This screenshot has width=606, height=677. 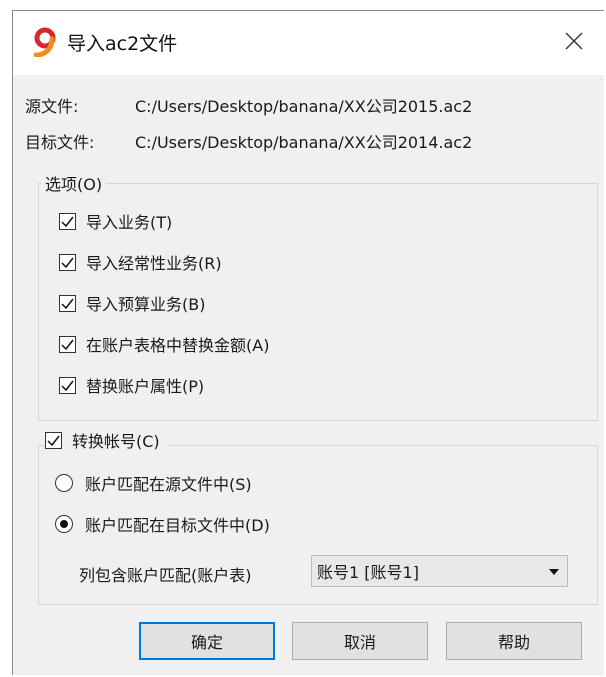 What do you see at coordinates (177, 525) in the screenshot?
I see `radio-label: 账户匹配在目标文件中(D)` at bounding box center [177, 525].